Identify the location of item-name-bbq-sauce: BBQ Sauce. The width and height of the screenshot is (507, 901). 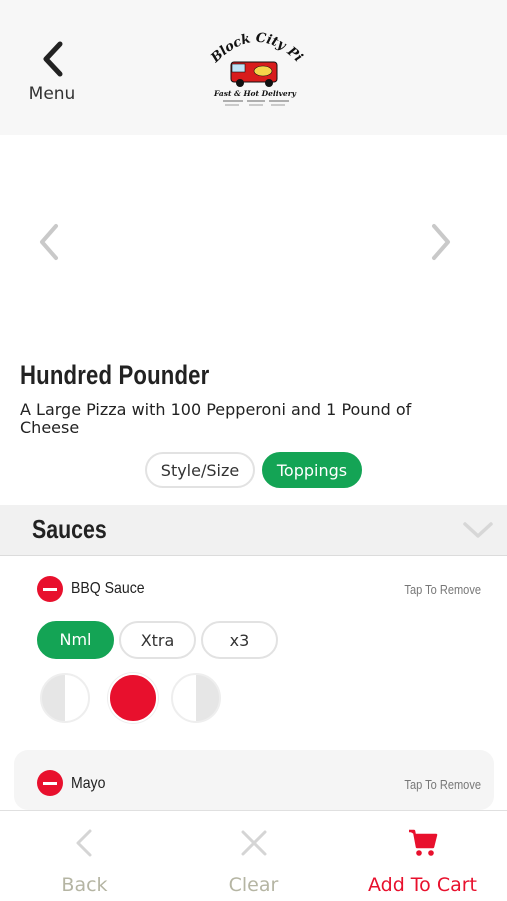
(108, 588).